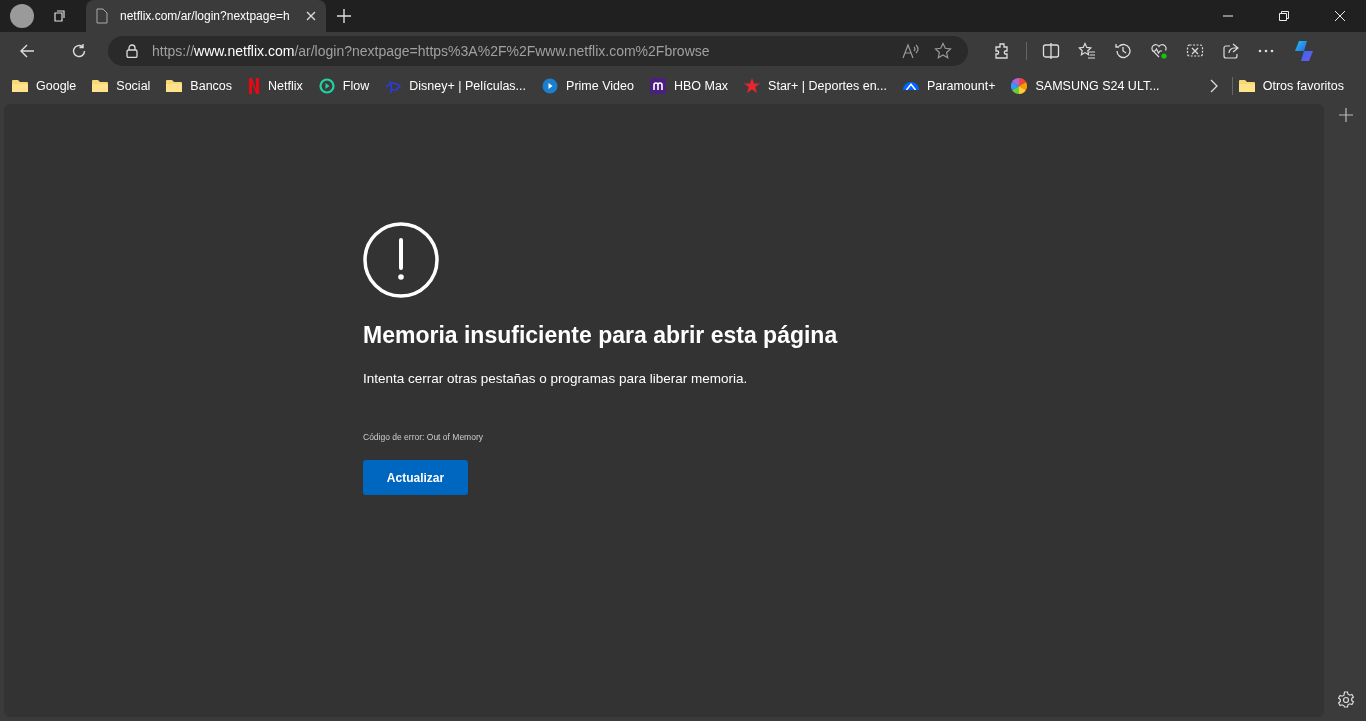 This screenshot has height=721, width=1366. I want to click on favorite-star-icon, so click(943, 51).